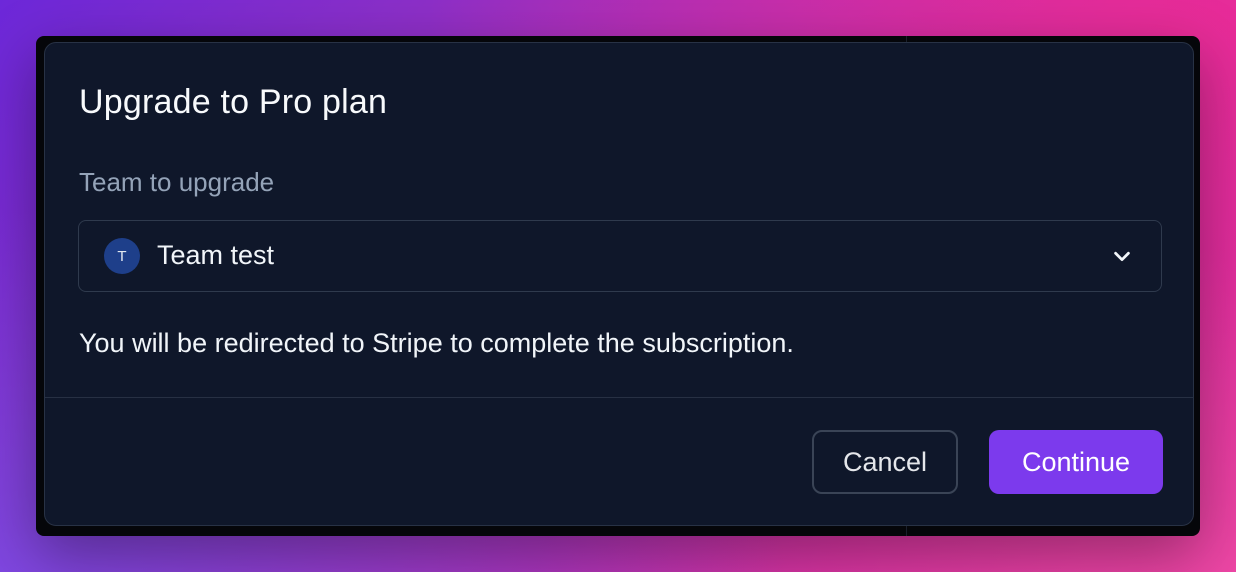  Describe the element at coordinates (1122, 256) in the screenshot. I see `chevron-down-icon` at that location.